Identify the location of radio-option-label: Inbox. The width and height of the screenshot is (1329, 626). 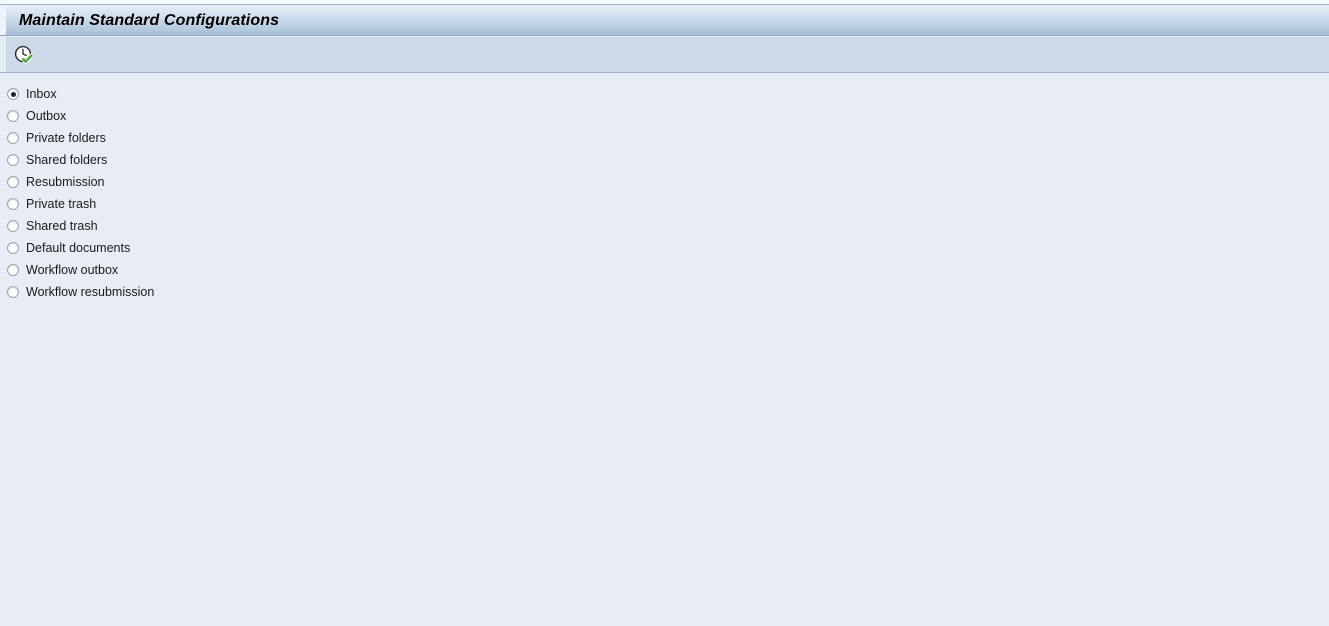
(41, 94).